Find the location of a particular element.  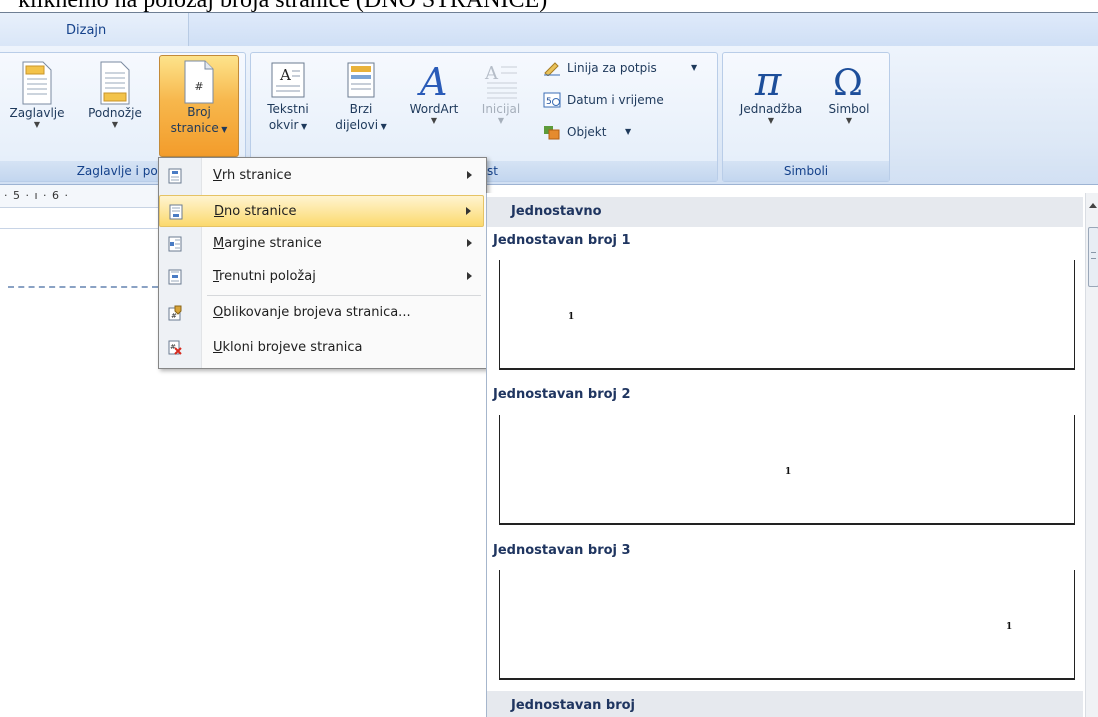

jednadzba-dropdown-arrow-icon: ▼ is located at coordinates (771, 120).